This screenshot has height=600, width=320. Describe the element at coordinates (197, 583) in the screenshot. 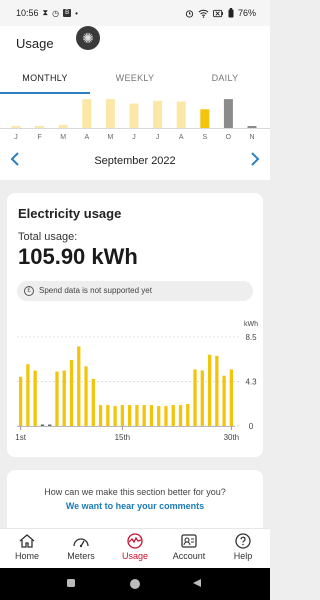

I see `back-button` at that location.